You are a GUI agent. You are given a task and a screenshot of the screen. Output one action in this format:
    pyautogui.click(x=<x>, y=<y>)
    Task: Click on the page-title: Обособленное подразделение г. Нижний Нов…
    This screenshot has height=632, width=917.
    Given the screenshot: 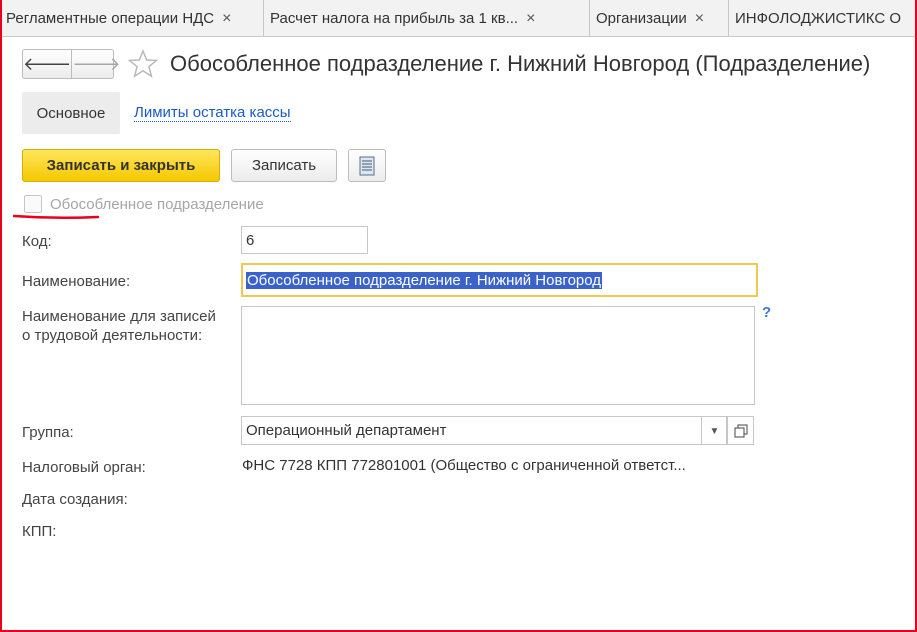 What is the action you would take?
    pyautogui.click(x=520, y=63)
    